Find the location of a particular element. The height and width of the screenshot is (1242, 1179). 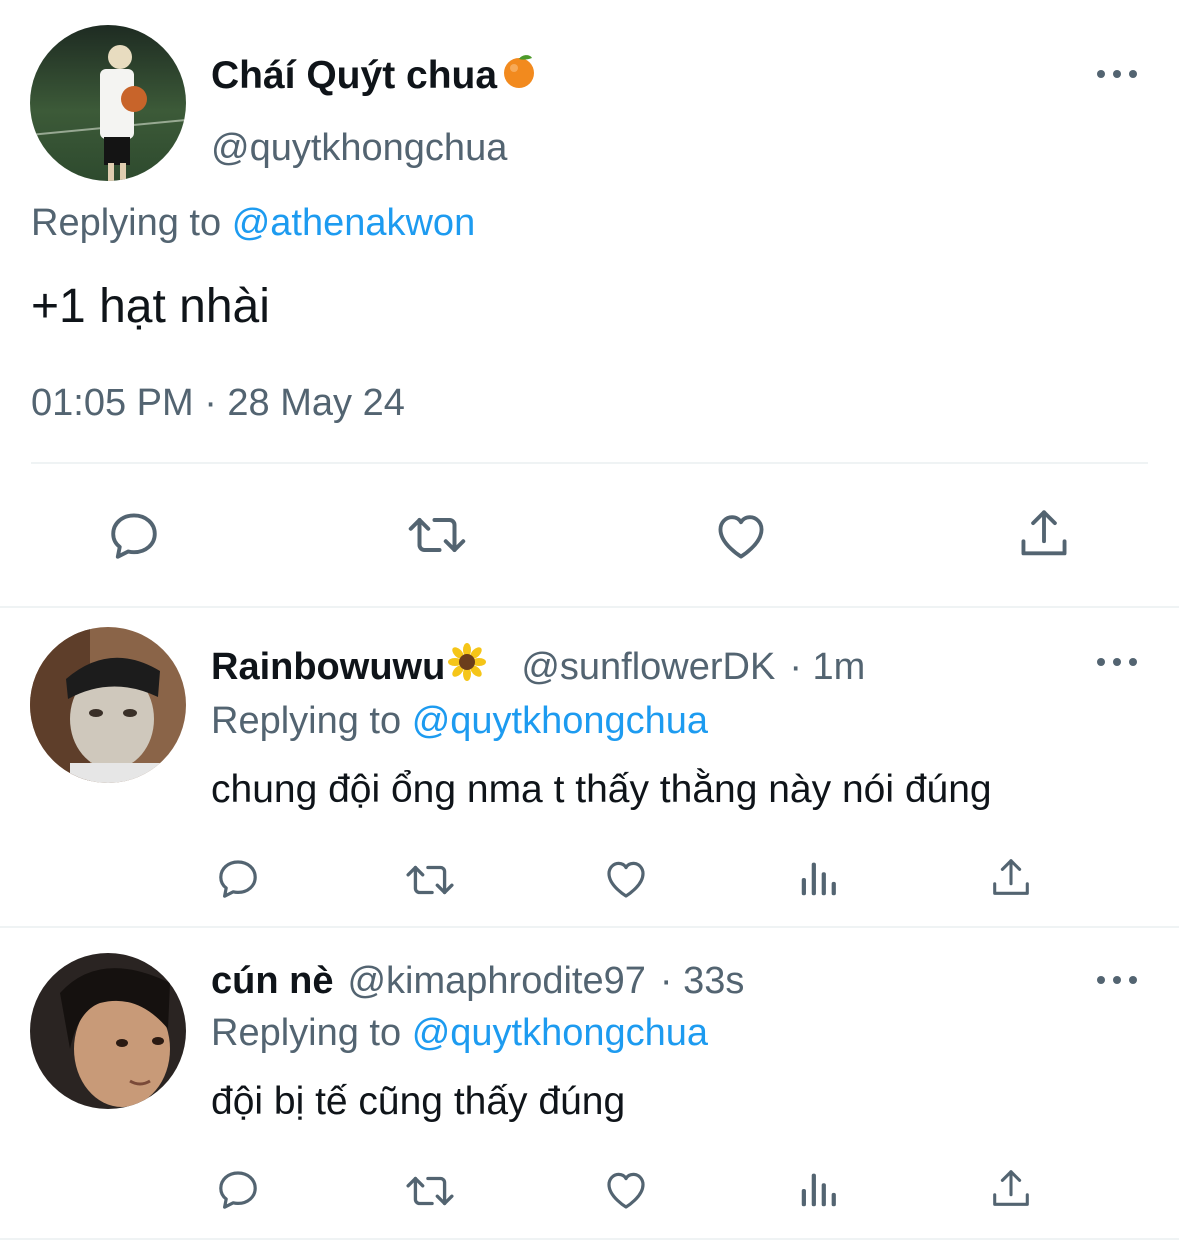

display-name: Rainbowuwu is located at coordinates (328, 667).